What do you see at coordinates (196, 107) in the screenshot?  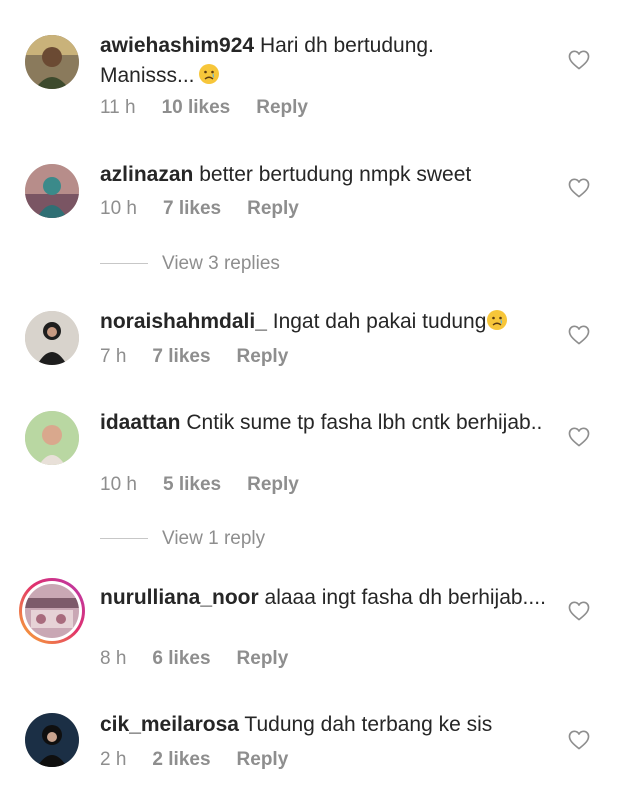 I see `comment-likes: 10 likes` at bounding box center [196, 107].